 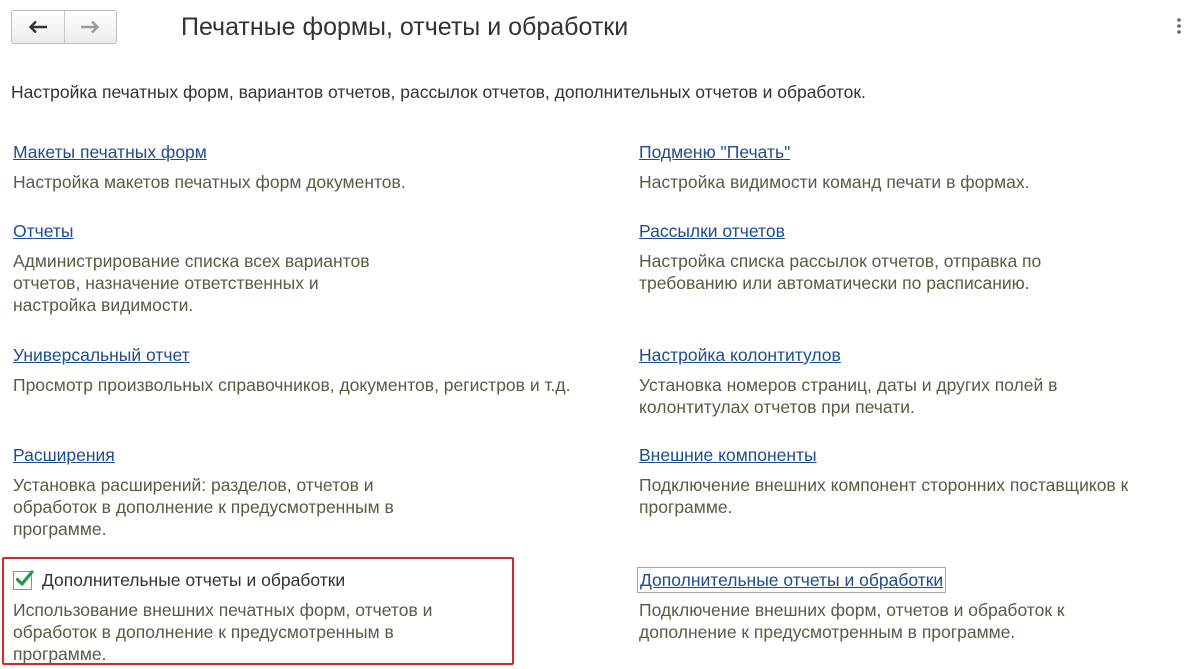 I want to click on additional-reports-checkbox-row: Дополнительные отчеты и обработки, so click(x=222, y=580).